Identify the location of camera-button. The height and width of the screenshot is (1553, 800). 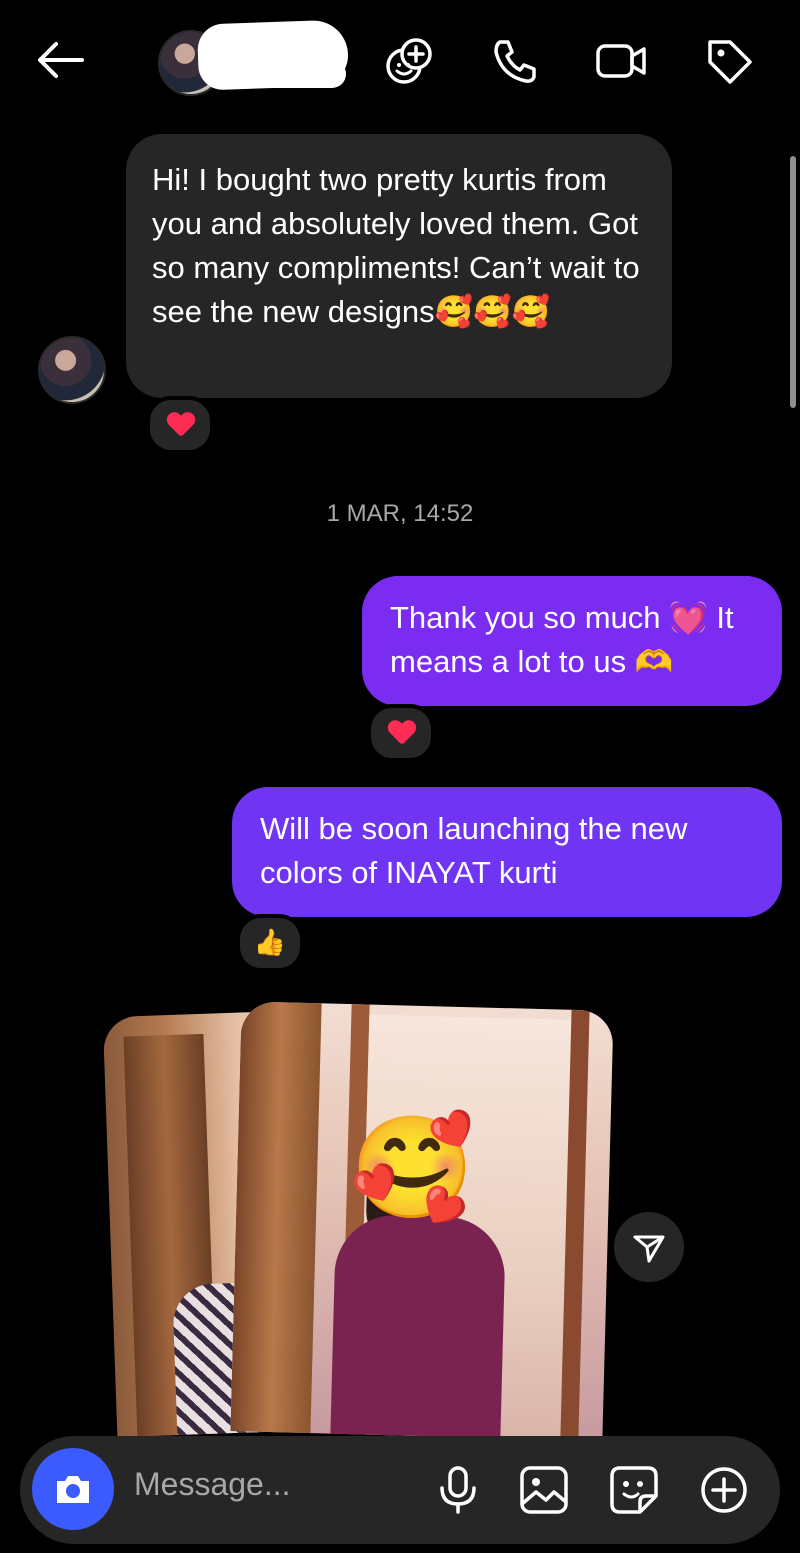
(73, 1489).